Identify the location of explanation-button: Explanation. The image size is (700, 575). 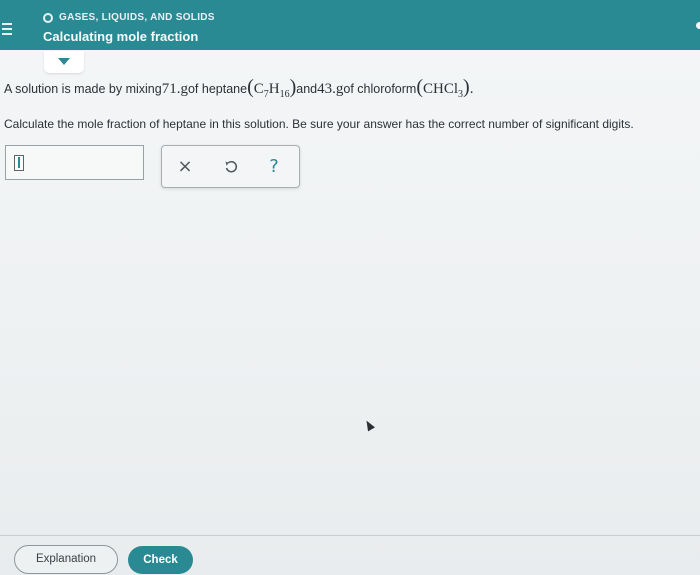
(66, 559).